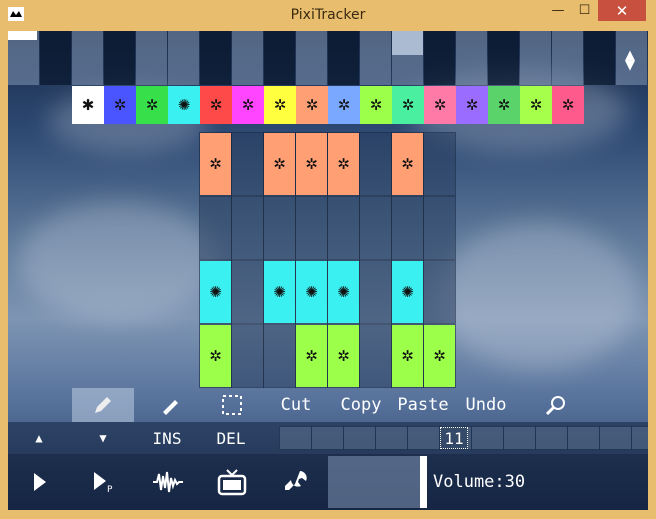  I want to click on instrument-3-icon: ✲, so click(152, 105).